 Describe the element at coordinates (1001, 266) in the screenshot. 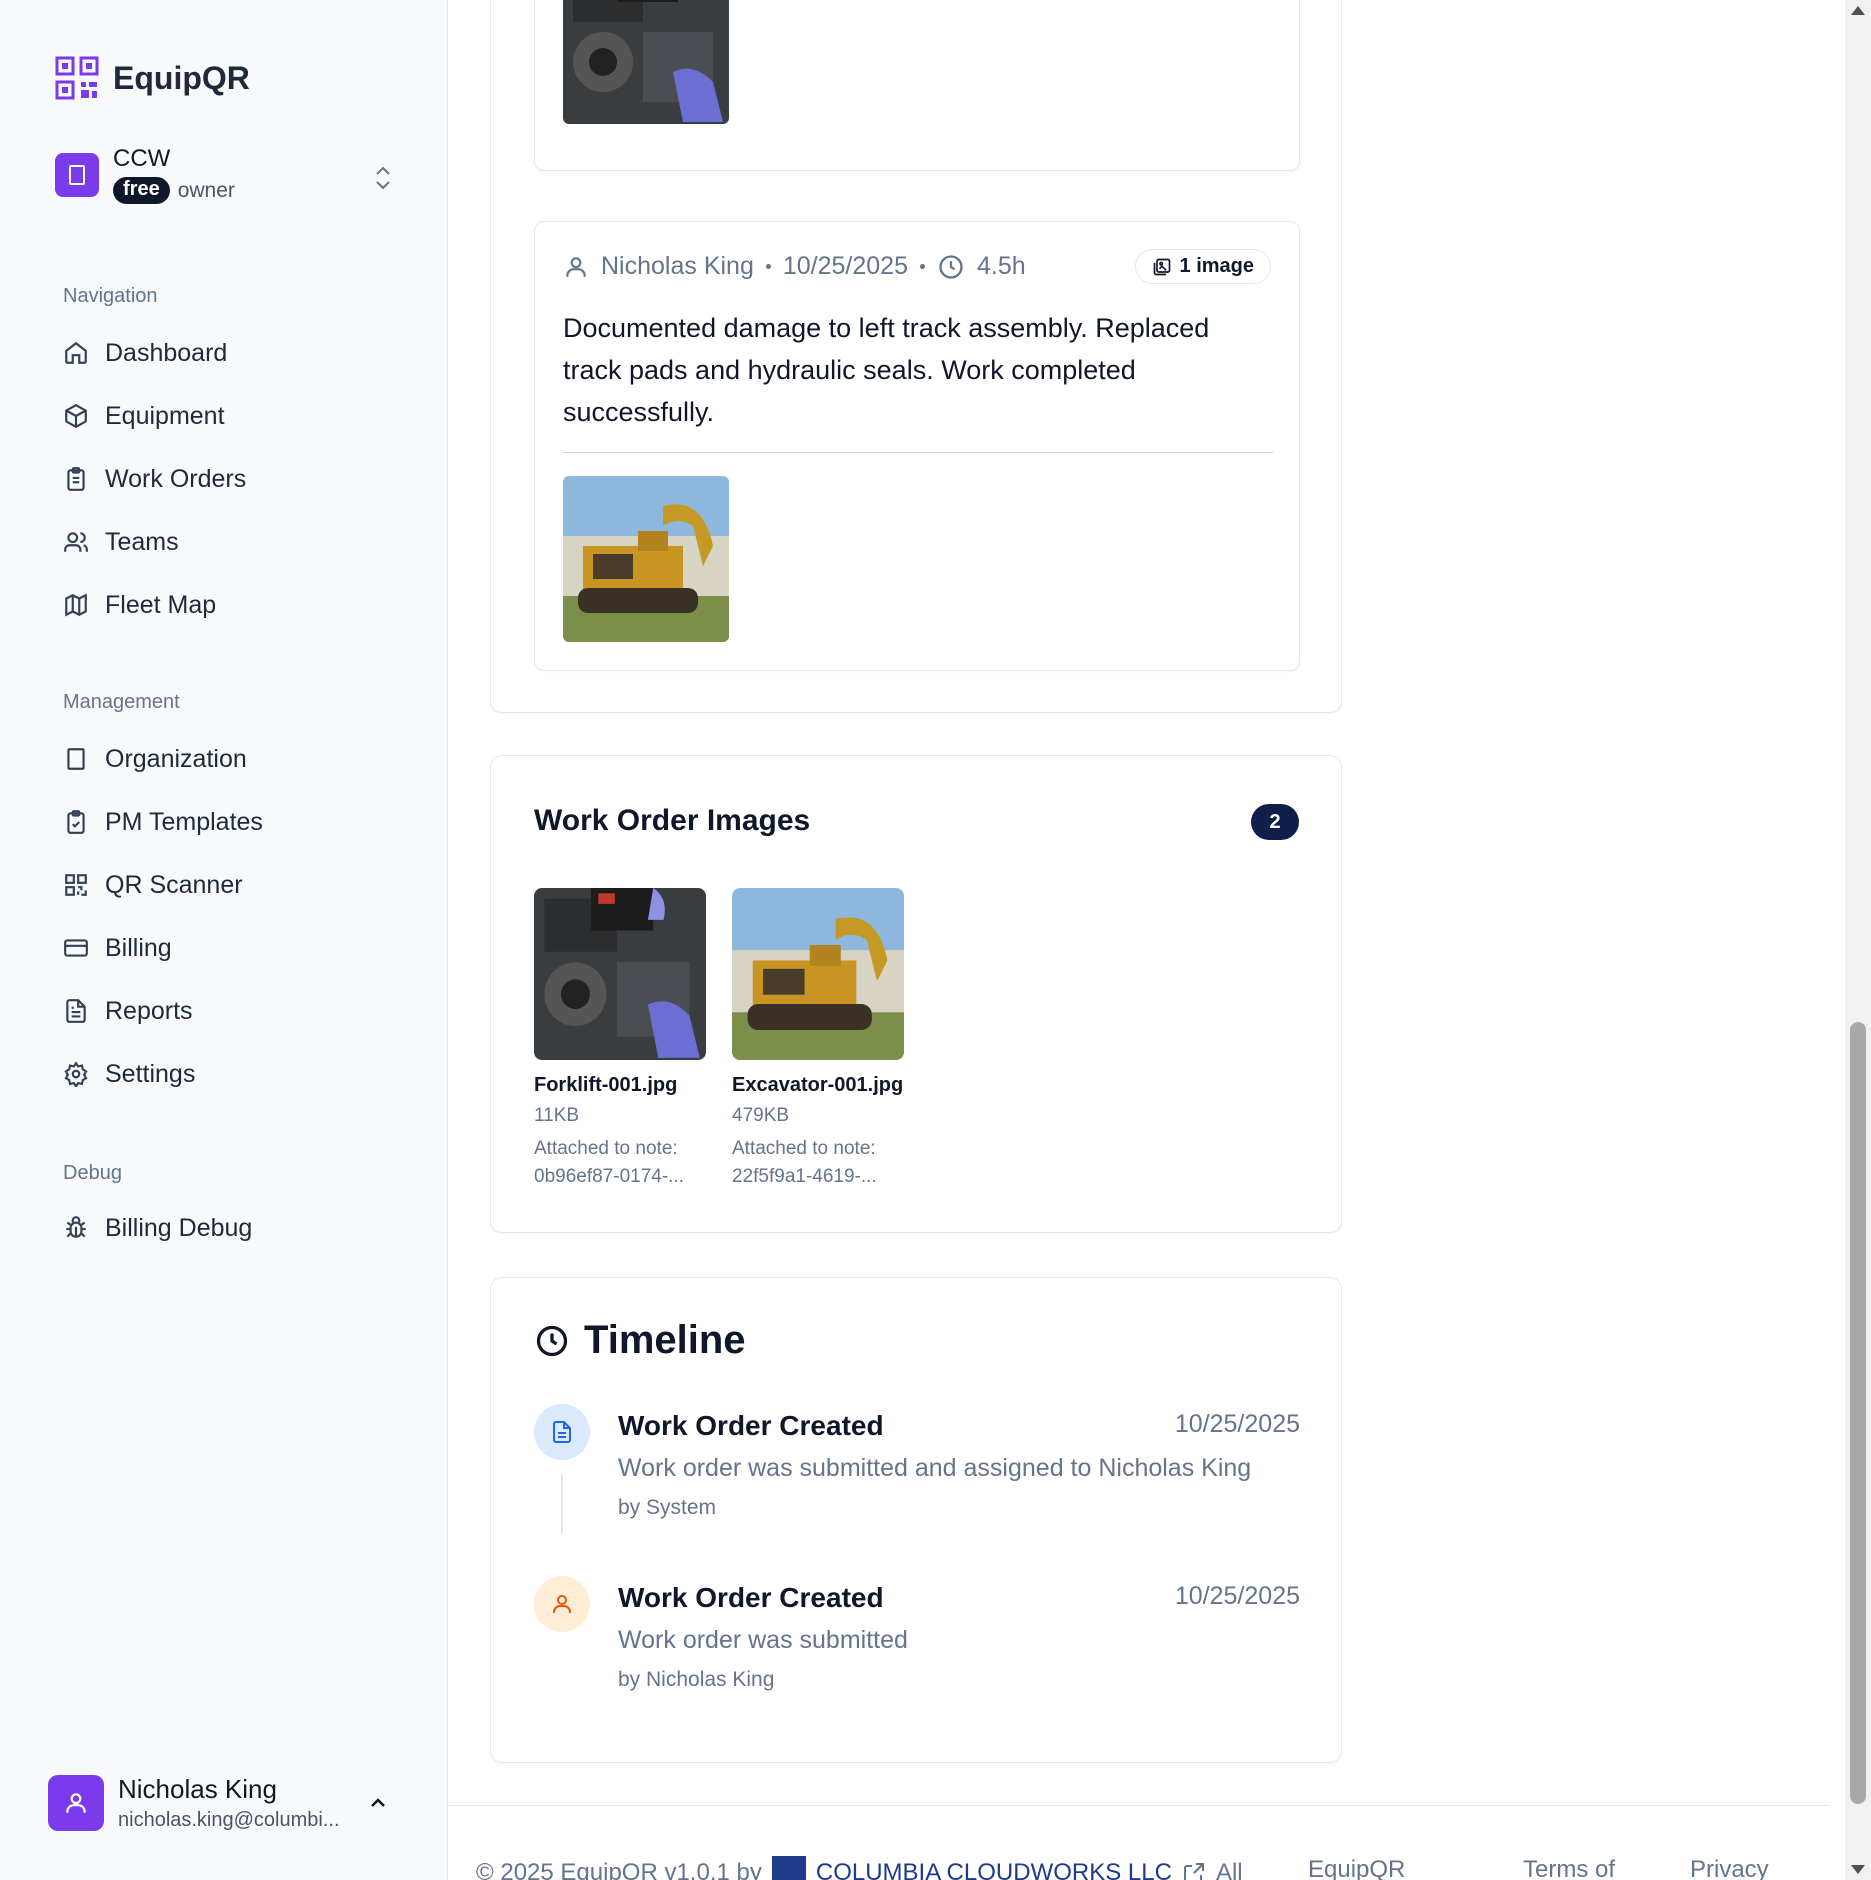

I see `note-hours: 4.5h` at that location.